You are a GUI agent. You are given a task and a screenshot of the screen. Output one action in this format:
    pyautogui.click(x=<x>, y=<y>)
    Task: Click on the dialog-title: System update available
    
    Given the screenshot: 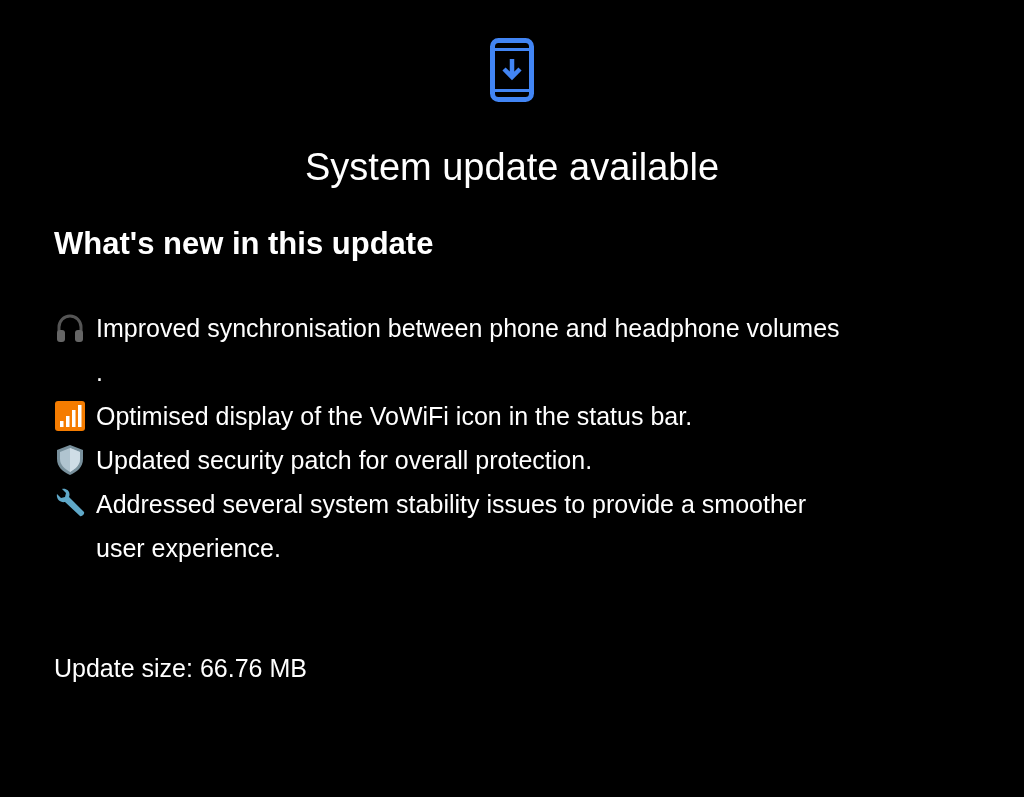 What is the action you would take?
    pyautogui.click(x=512, y=167)
    